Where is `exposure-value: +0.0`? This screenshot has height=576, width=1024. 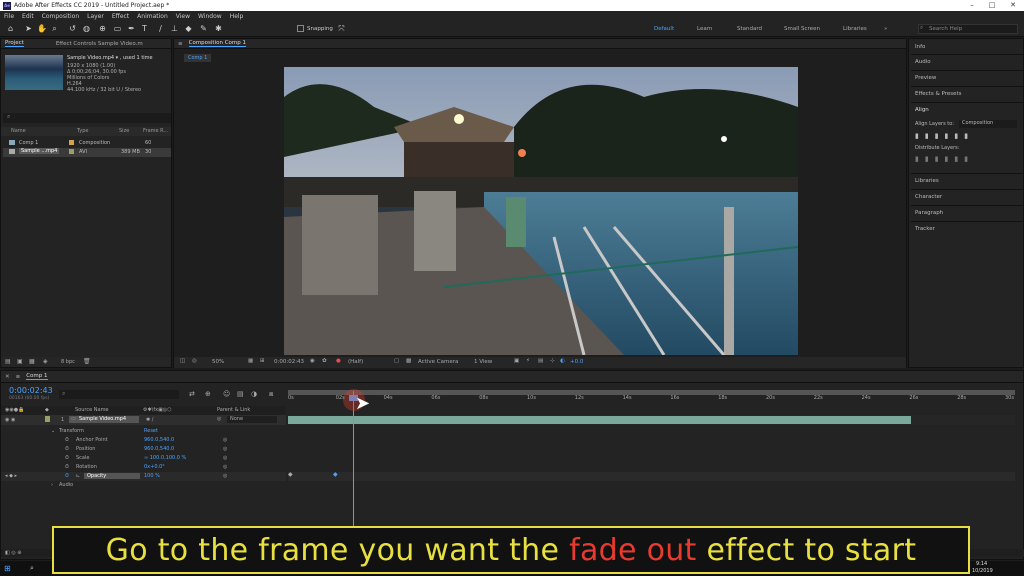 exposure-value: +0.0 is located at coordinates (576, 362).